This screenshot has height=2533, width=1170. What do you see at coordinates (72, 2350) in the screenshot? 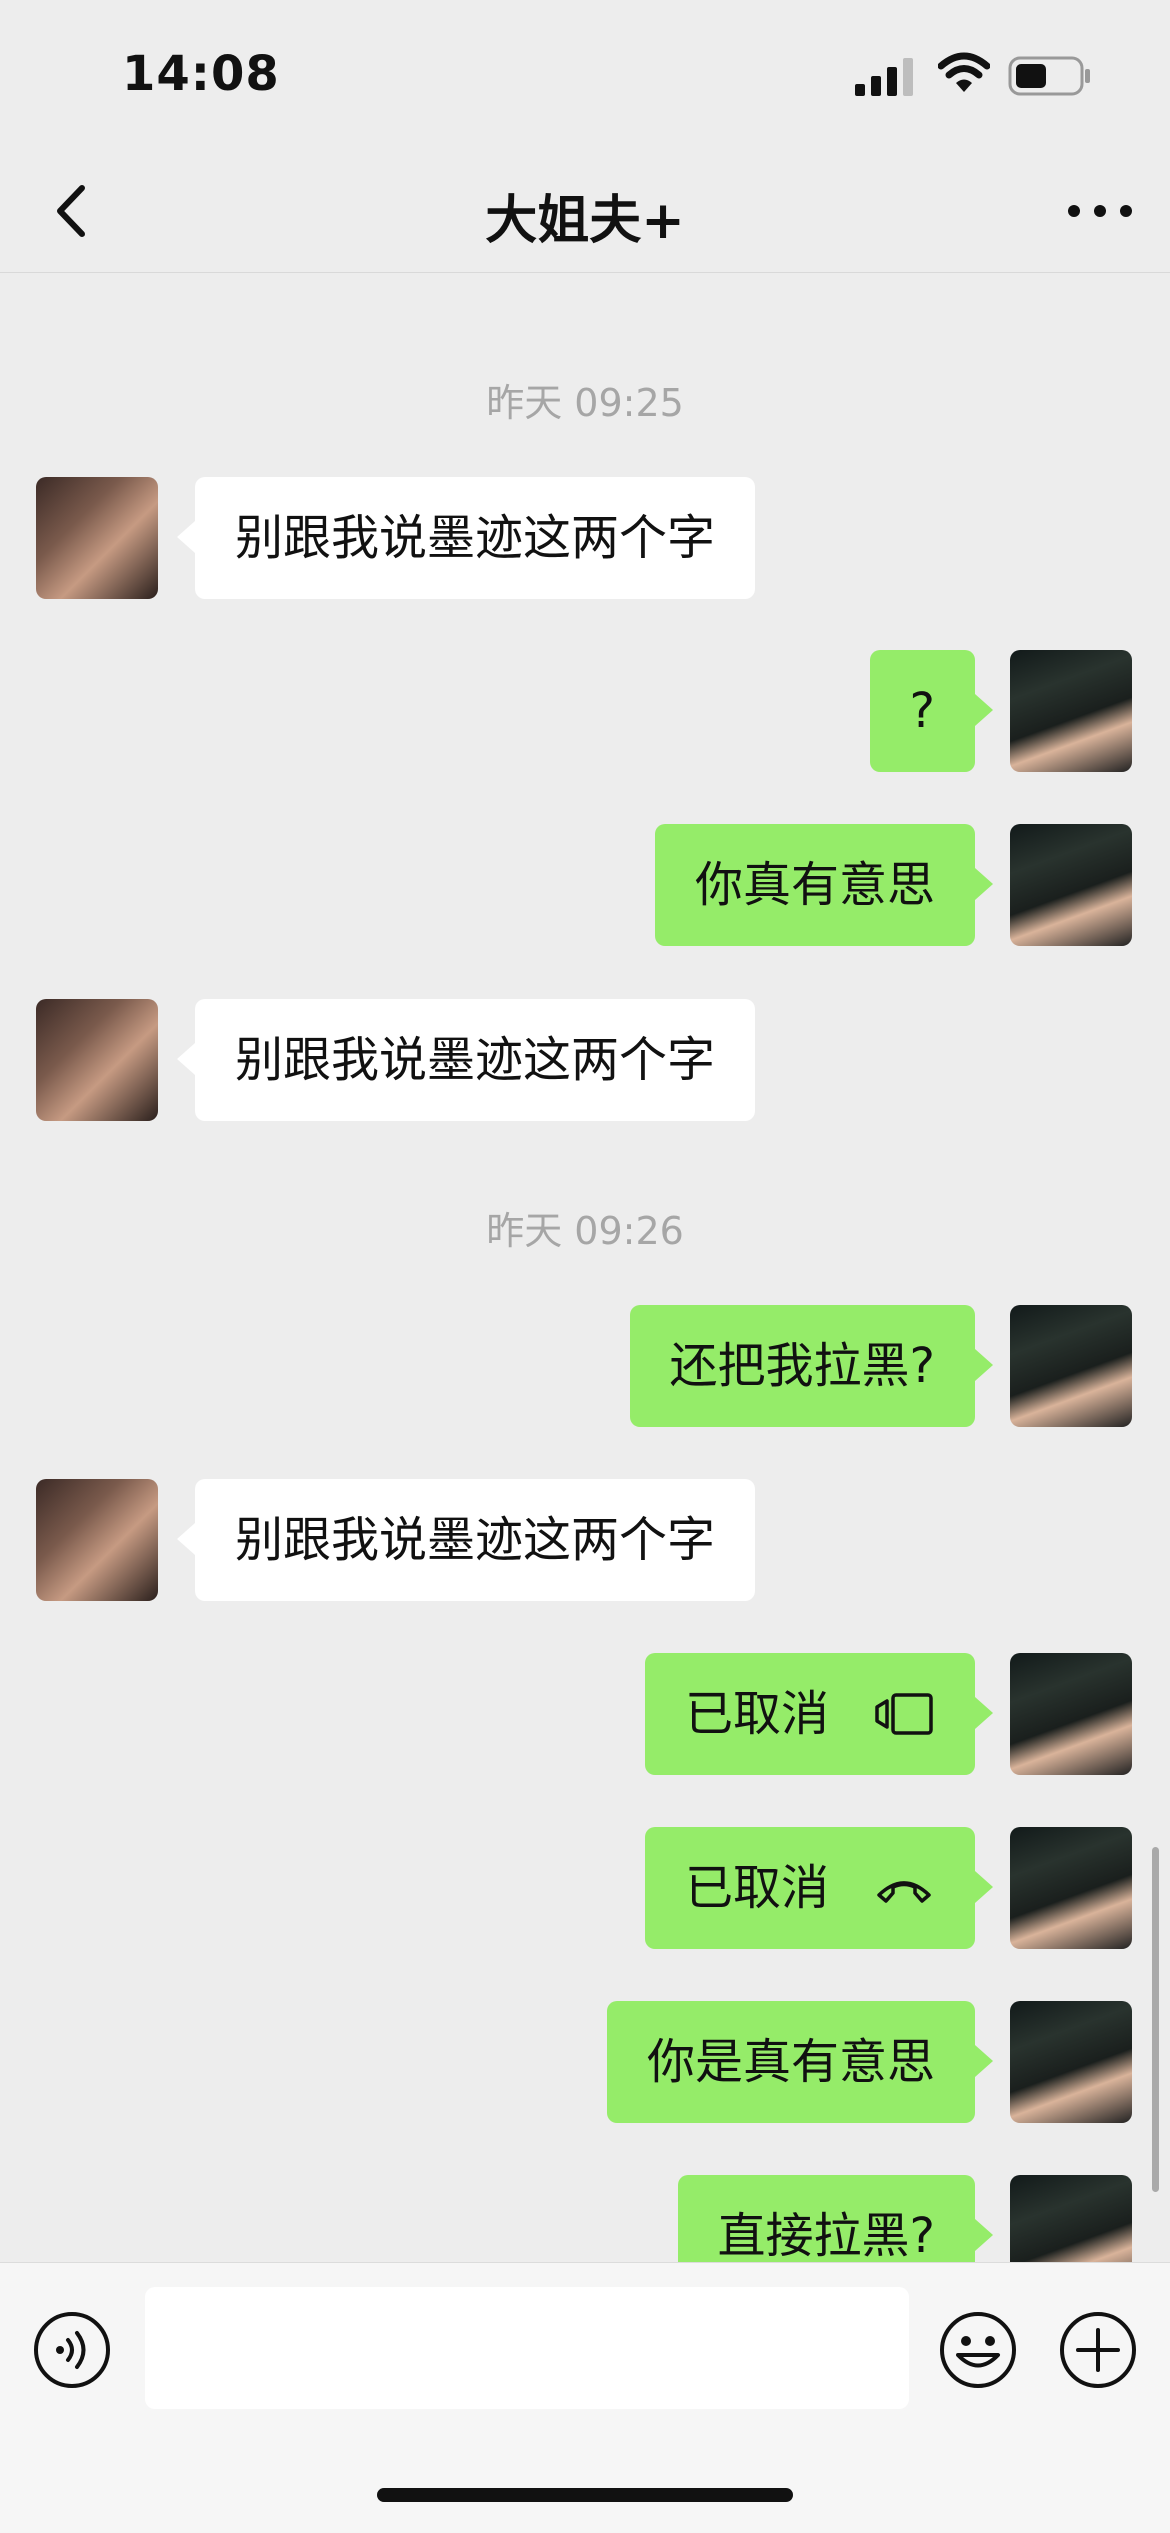
I see `voice-input-button` at bounding box center [72, 2350].